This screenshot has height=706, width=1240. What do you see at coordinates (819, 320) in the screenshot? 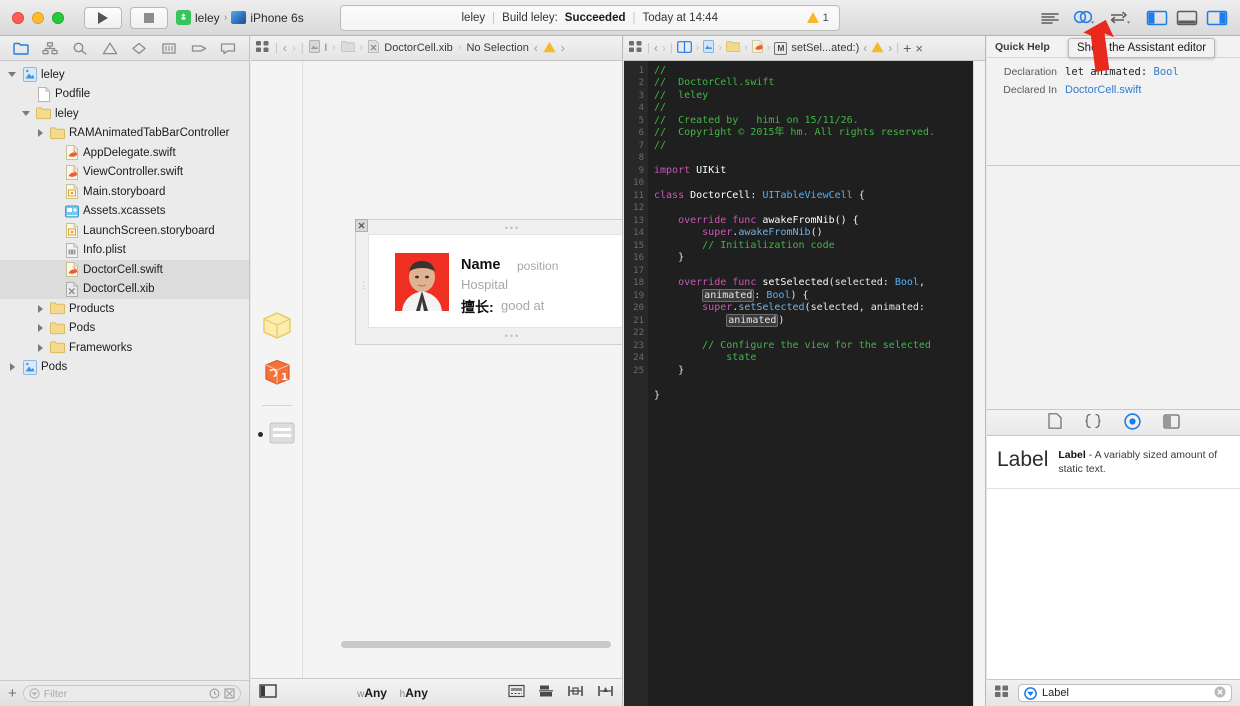
I see `code-line: animated)` at bounding box center [819, 320].